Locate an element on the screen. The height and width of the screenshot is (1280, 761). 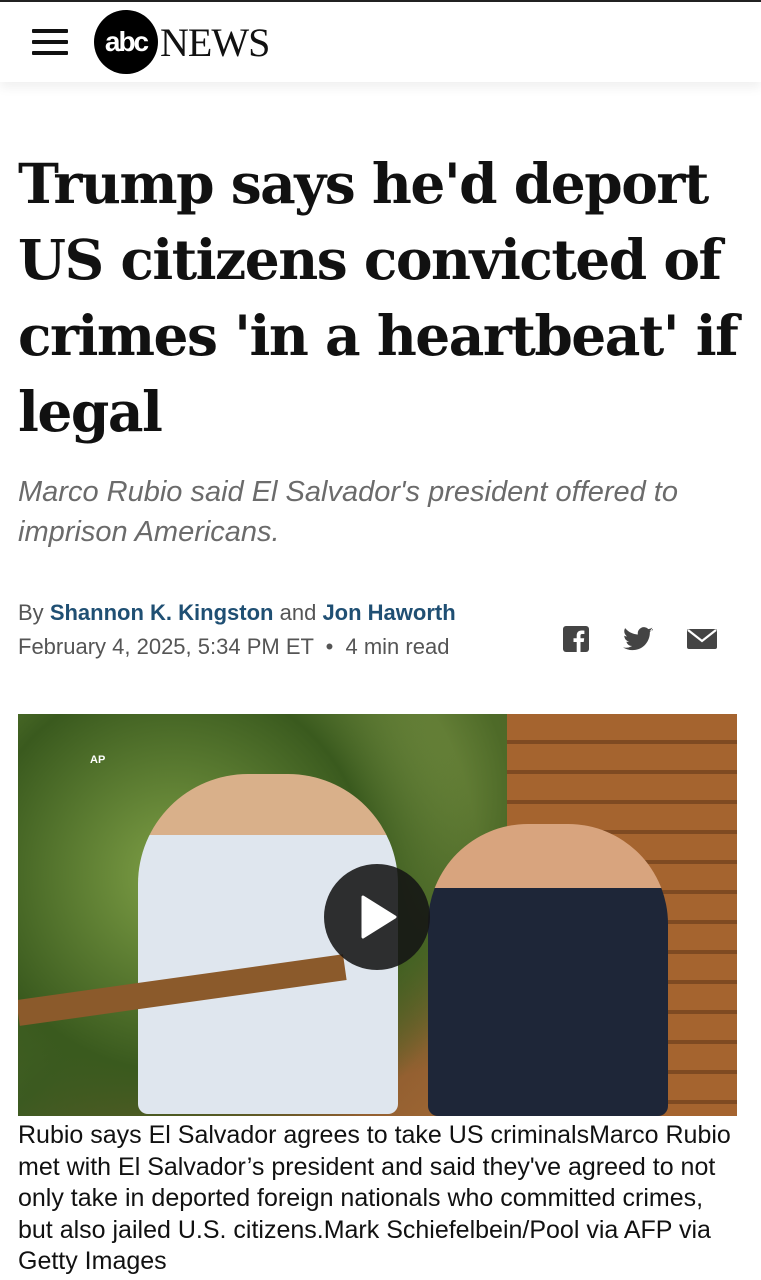
byline-prefix: By is located at coordinates (31, 612).